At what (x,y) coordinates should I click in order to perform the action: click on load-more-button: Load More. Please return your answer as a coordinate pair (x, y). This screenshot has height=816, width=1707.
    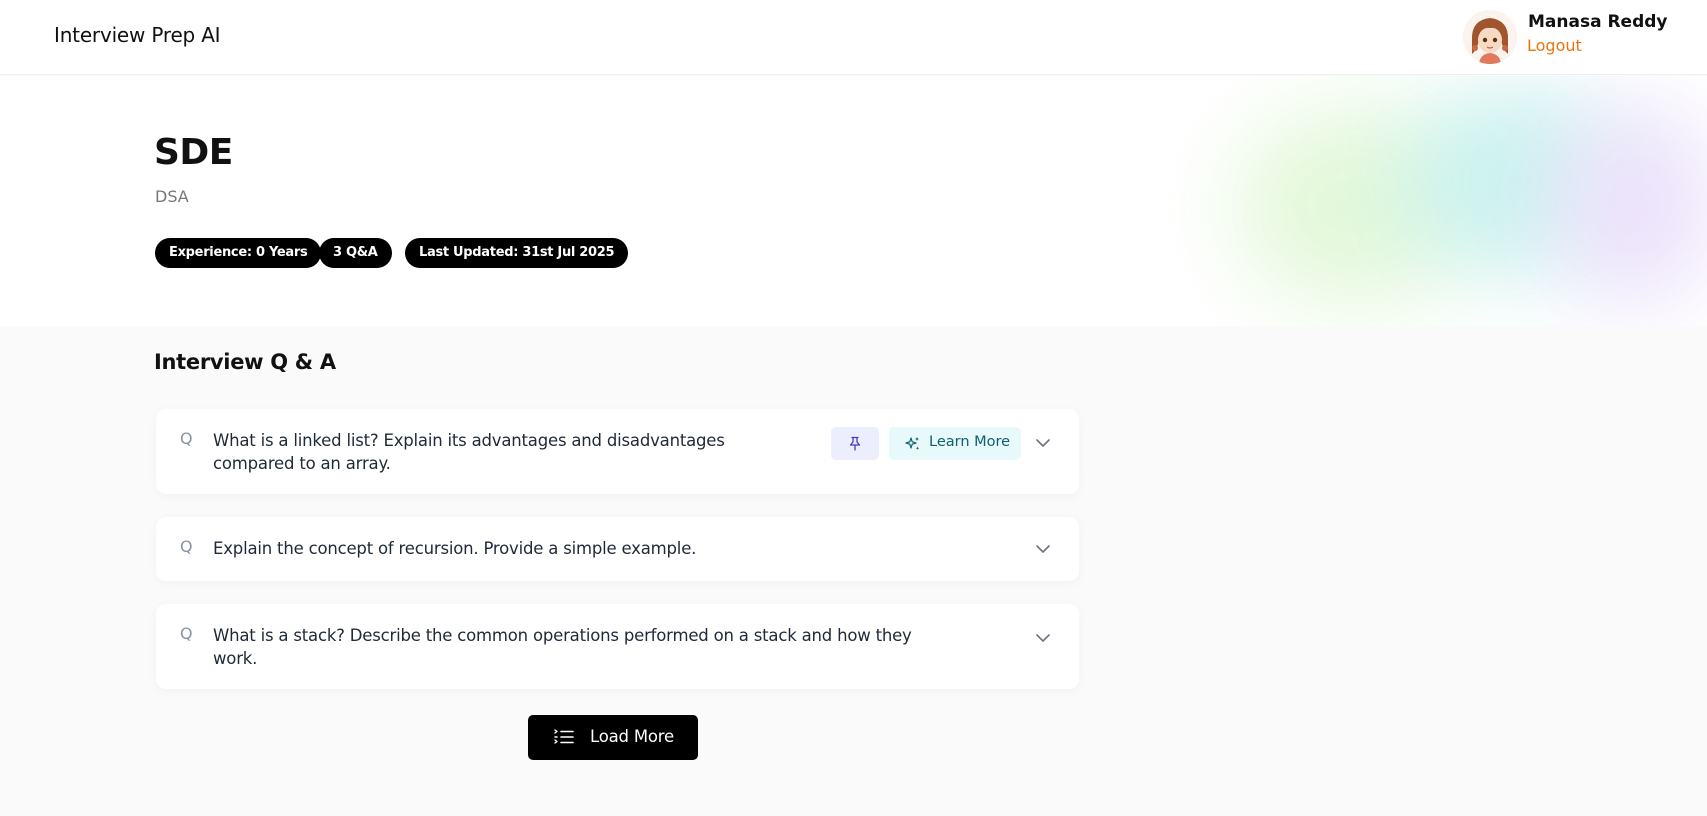
    Looking at the image, I should click on (613, 737).